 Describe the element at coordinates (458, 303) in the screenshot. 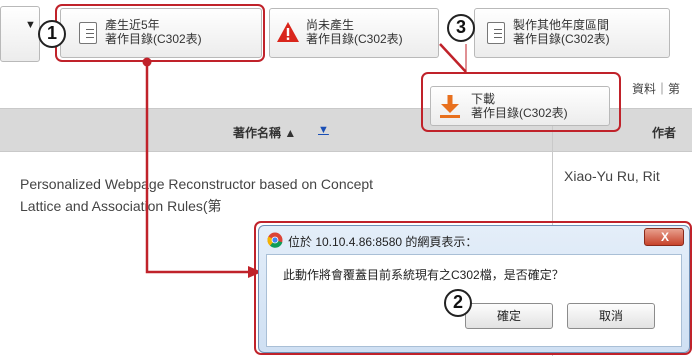

I see `callout-number-2: 2` at that location.